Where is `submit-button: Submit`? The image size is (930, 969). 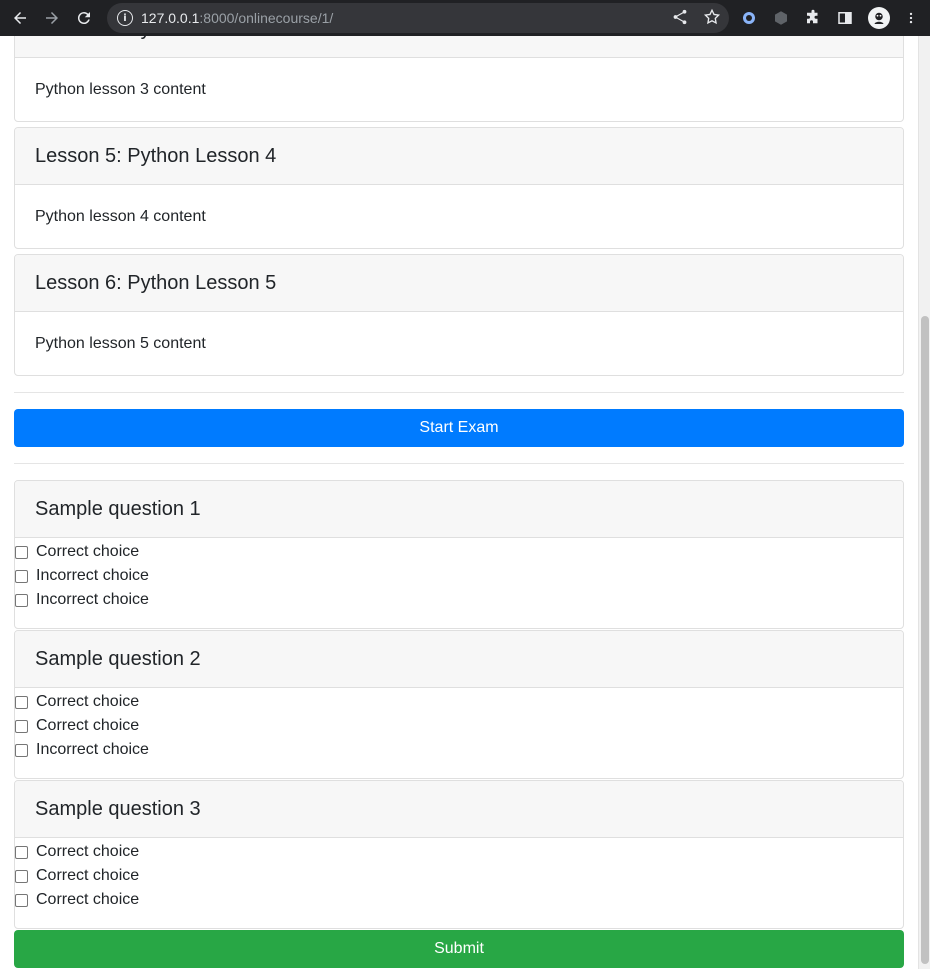 submit-button: Submit is located at coordinates (459, 949).